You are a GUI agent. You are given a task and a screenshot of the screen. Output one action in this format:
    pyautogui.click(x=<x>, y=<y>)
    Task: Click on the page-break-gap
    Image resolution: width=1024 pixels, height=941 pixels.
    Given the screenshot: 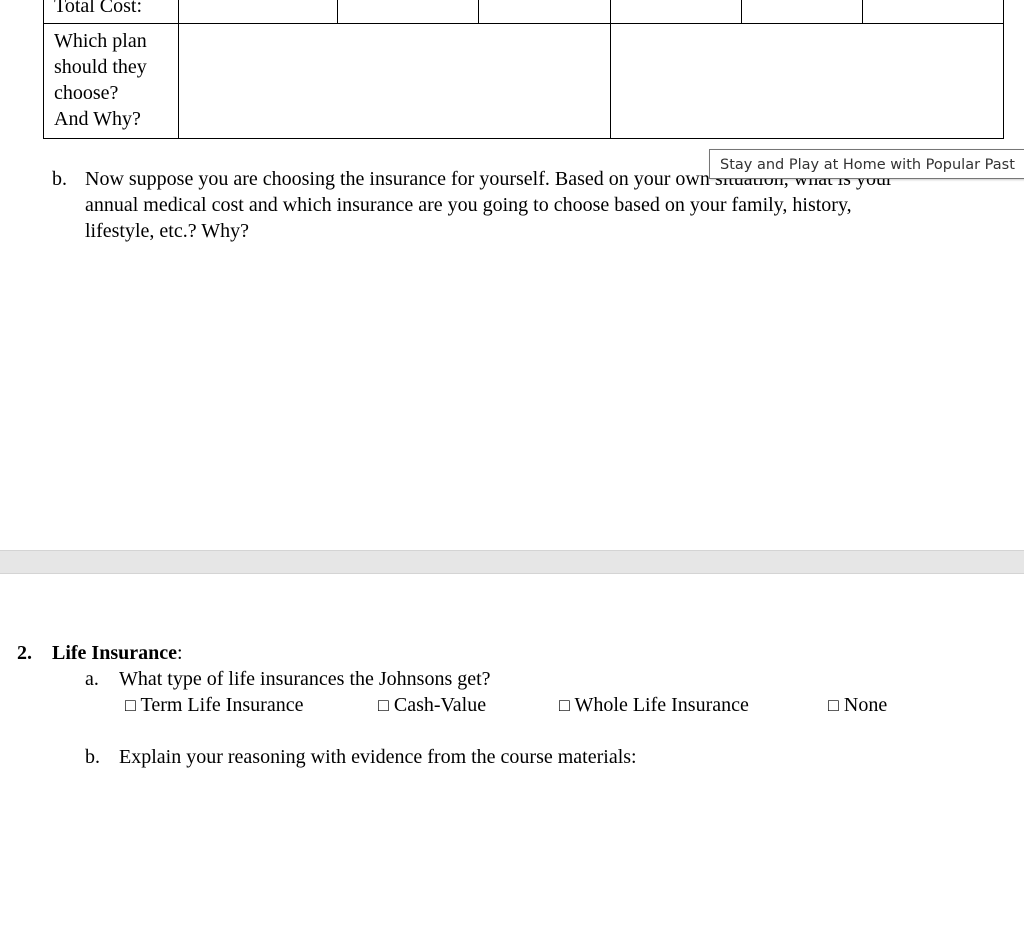 What is the action you would take?
    pyautogui.click(x=512, y=562)
    